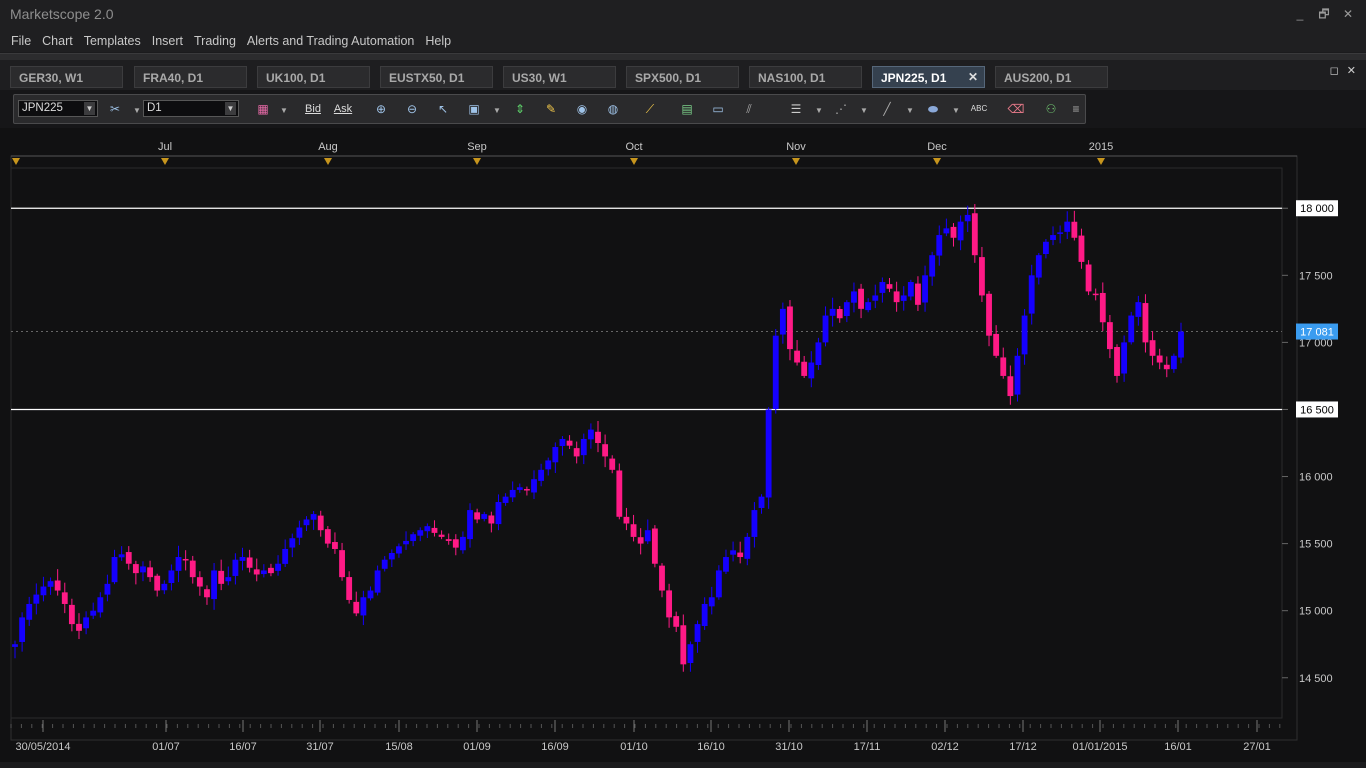 This screenshot has width=1366, height=768. What do you see at coordinates (1351, 70) in the screenshot?
I see `close-chart-icon: ✕` at bounding box center [1351, 70].